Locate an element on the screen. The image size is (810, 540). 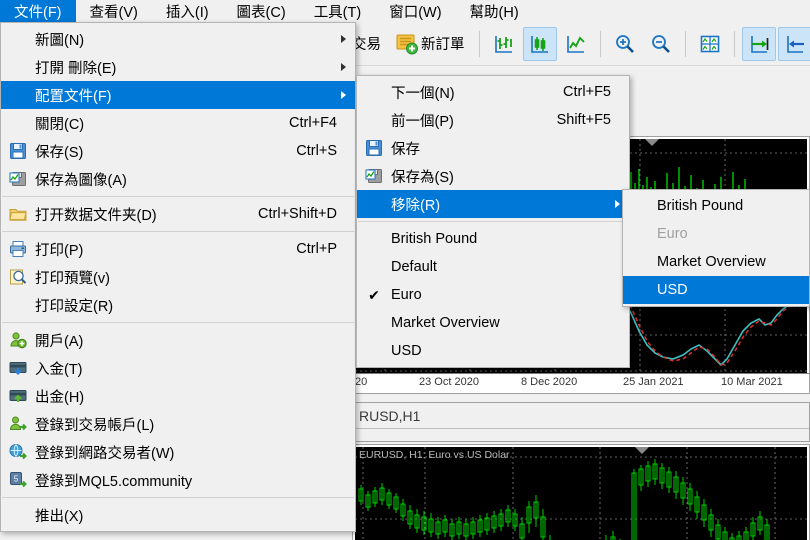
menu-item: 開戶(A) is located at coordinates (178, 340).